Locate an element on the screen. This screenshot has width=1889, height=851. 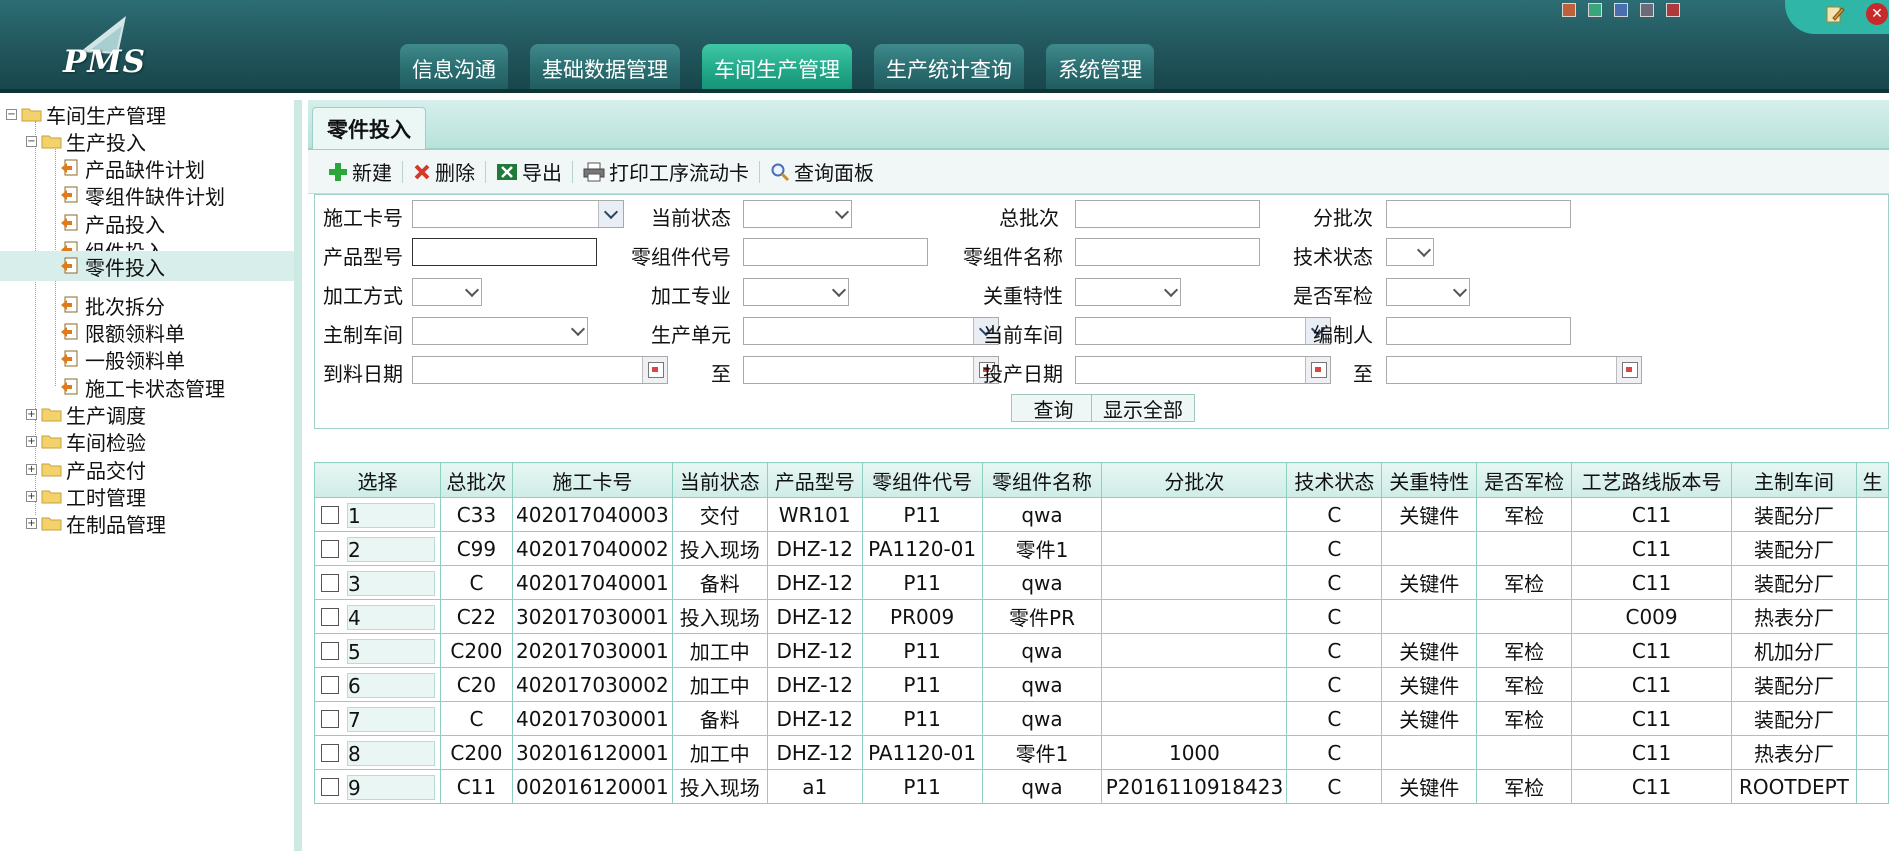
row-number: 6 is located at coordinates (391, 685).